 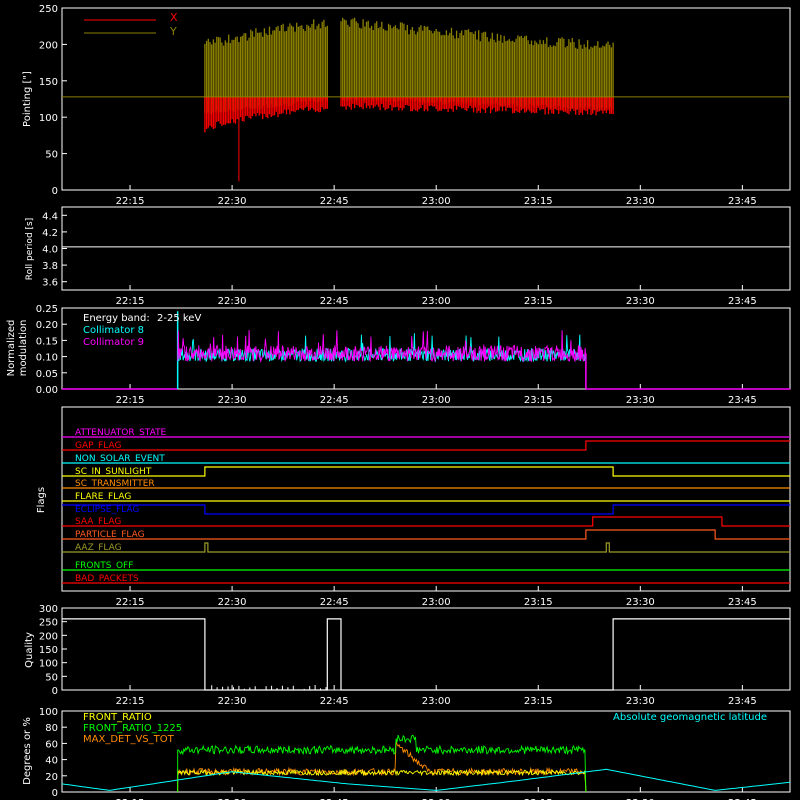 What do you see at coordinates (47, 309) in the screenshot?
I see `ytick-label-2-5: 0.25` at bounding box center [47, 309].